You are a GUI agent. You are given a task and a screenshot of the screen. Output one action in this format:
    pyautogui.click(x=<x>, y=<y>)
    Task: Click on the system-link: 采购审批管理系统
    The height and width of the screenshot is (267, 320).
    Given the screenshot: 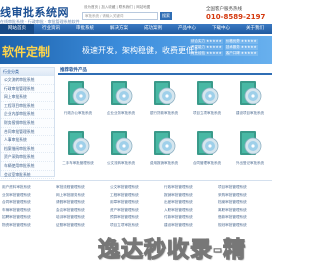 What is the action you would take?
    pyautogui.click(x=244, y=196)
    